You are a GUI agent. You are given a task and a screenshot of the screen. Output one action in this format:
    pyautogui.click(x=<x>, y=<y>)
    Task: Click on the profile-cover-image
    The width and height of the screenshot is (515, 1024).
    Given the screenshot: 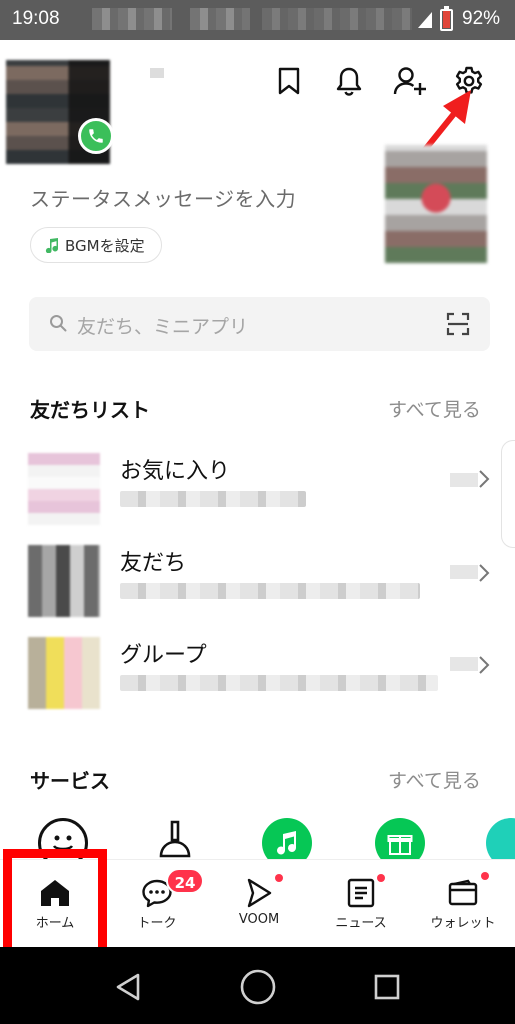 What is the action you would take?
    pyautogui.click(x=436, y=204)
    